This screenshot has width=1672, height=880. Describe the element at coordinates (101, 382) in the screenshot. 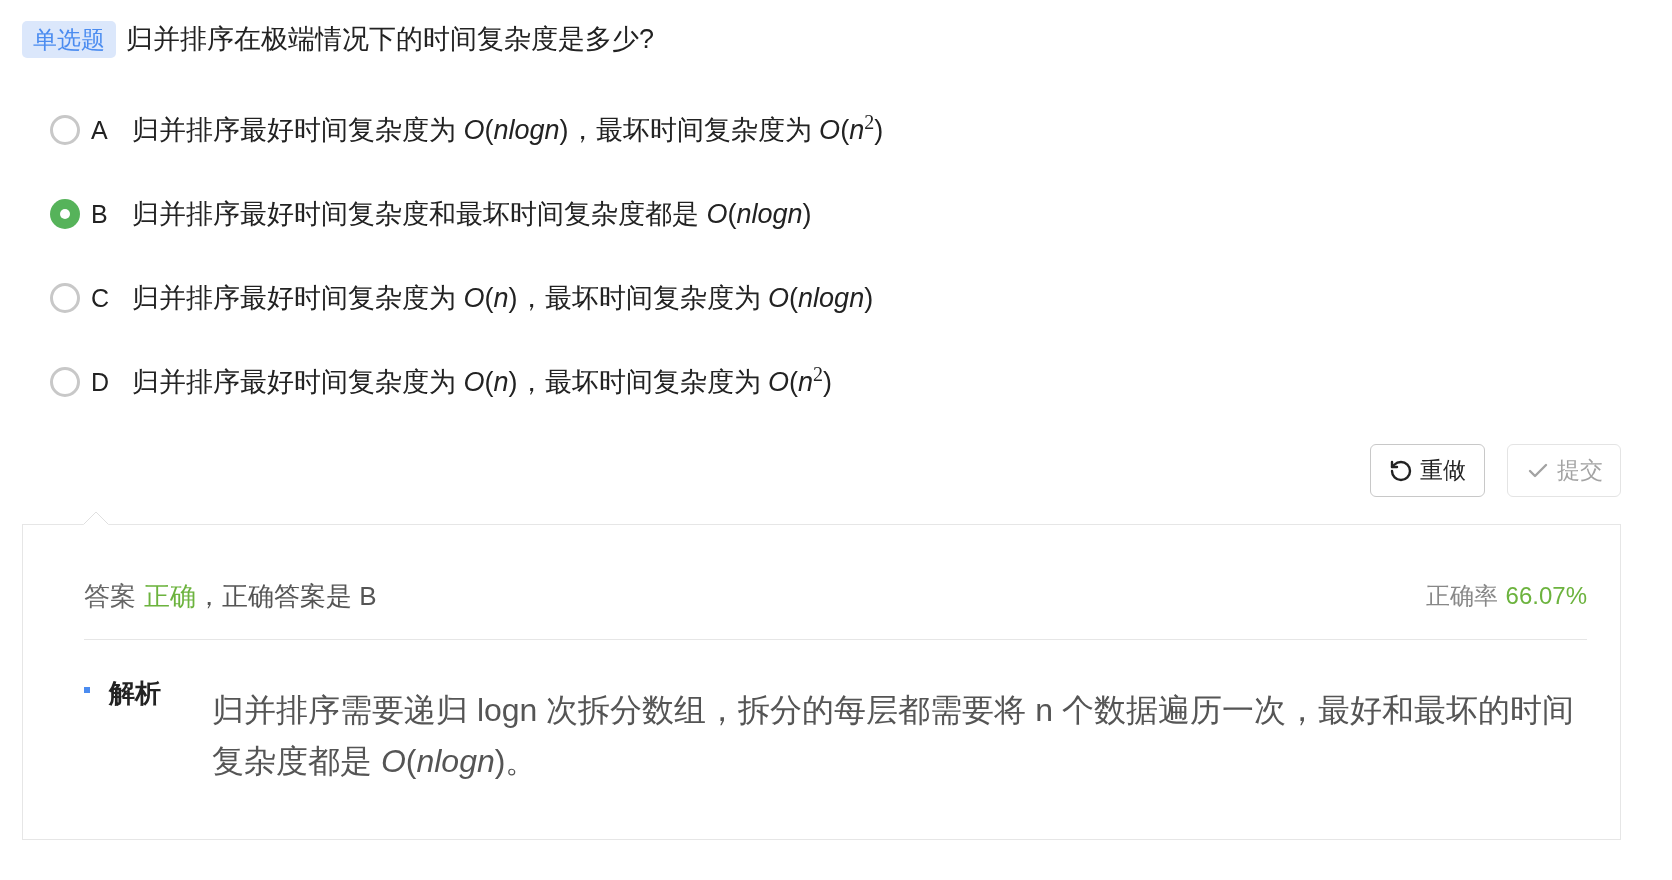

I see `option-letter: D` at that location.